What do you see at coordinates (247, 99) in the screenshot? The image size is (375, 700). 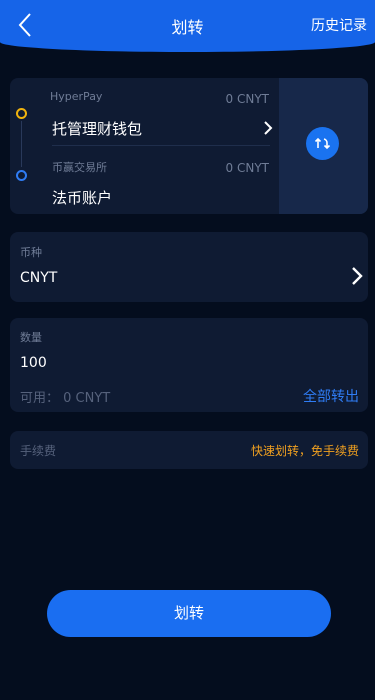 I see `from-balance: 0 CNYT` at bounding box center [247, 99].